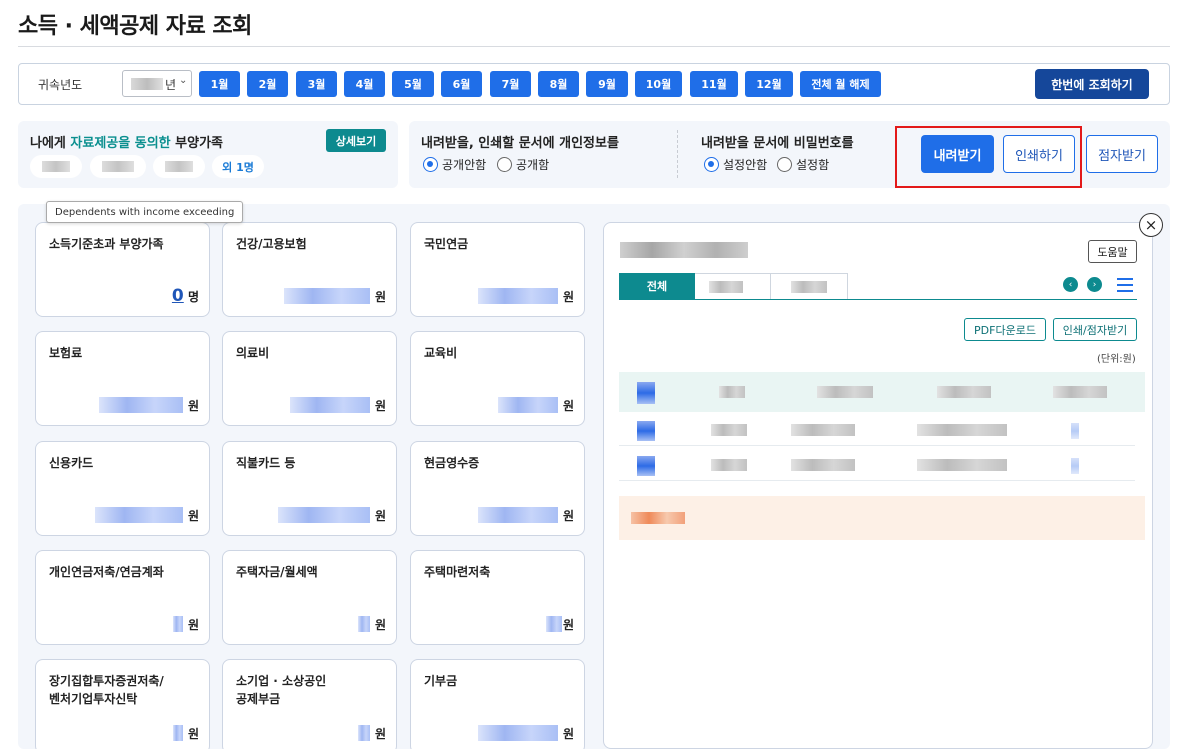 This screenshot has width=1197, height=749. Describe the element at coordinates (309, 378) in the screenshot. I see `card-medical: 의료비 원` at that location.